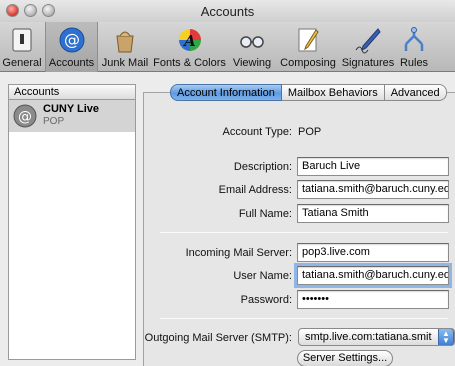 This screenshot has width=455, height=366. I want to click on toolbar-item-rules: Rules, so click(414, 47).